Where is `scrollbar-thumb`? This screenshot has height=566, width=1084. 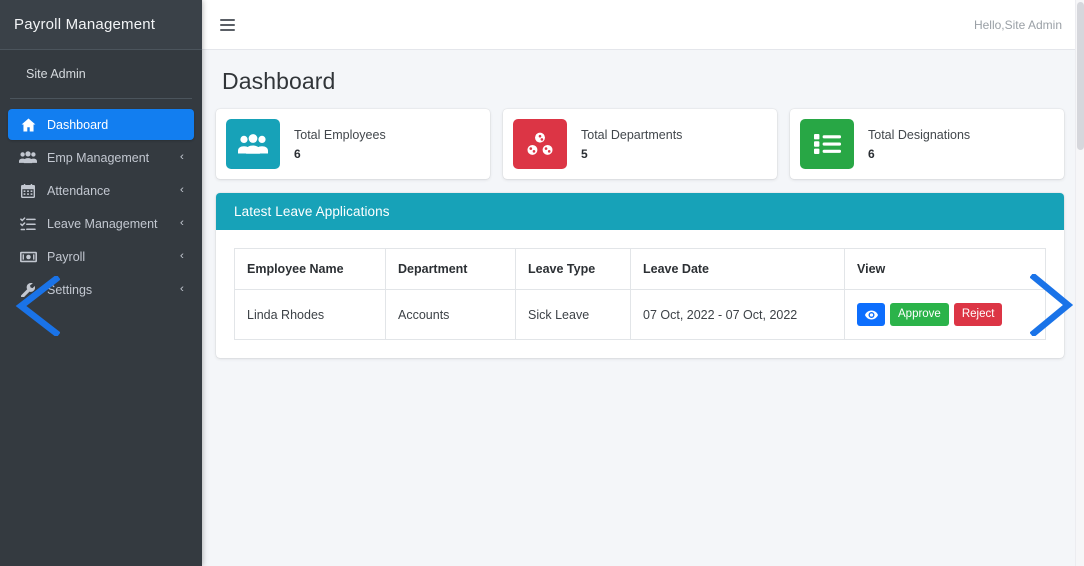
scrollbar-thumb is located at coordinates (1080, 76).